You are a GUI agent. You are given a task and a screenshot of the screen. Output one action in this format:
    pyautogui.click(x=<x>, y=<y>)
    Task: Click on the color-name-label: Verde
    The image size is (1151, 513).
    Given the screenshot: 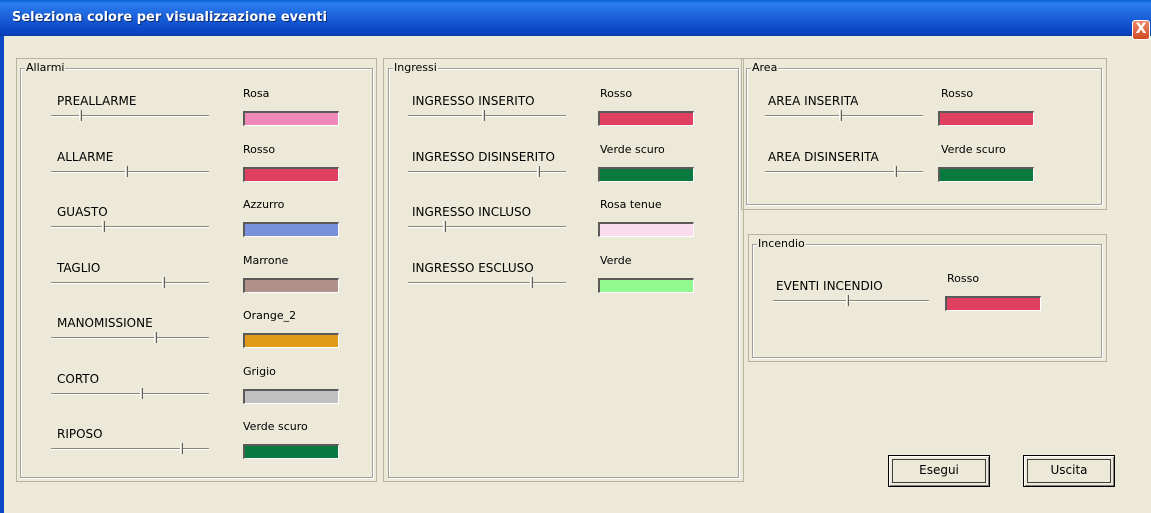 What is the action you would take?
    pyautogui.click(x=616, y=260)
    